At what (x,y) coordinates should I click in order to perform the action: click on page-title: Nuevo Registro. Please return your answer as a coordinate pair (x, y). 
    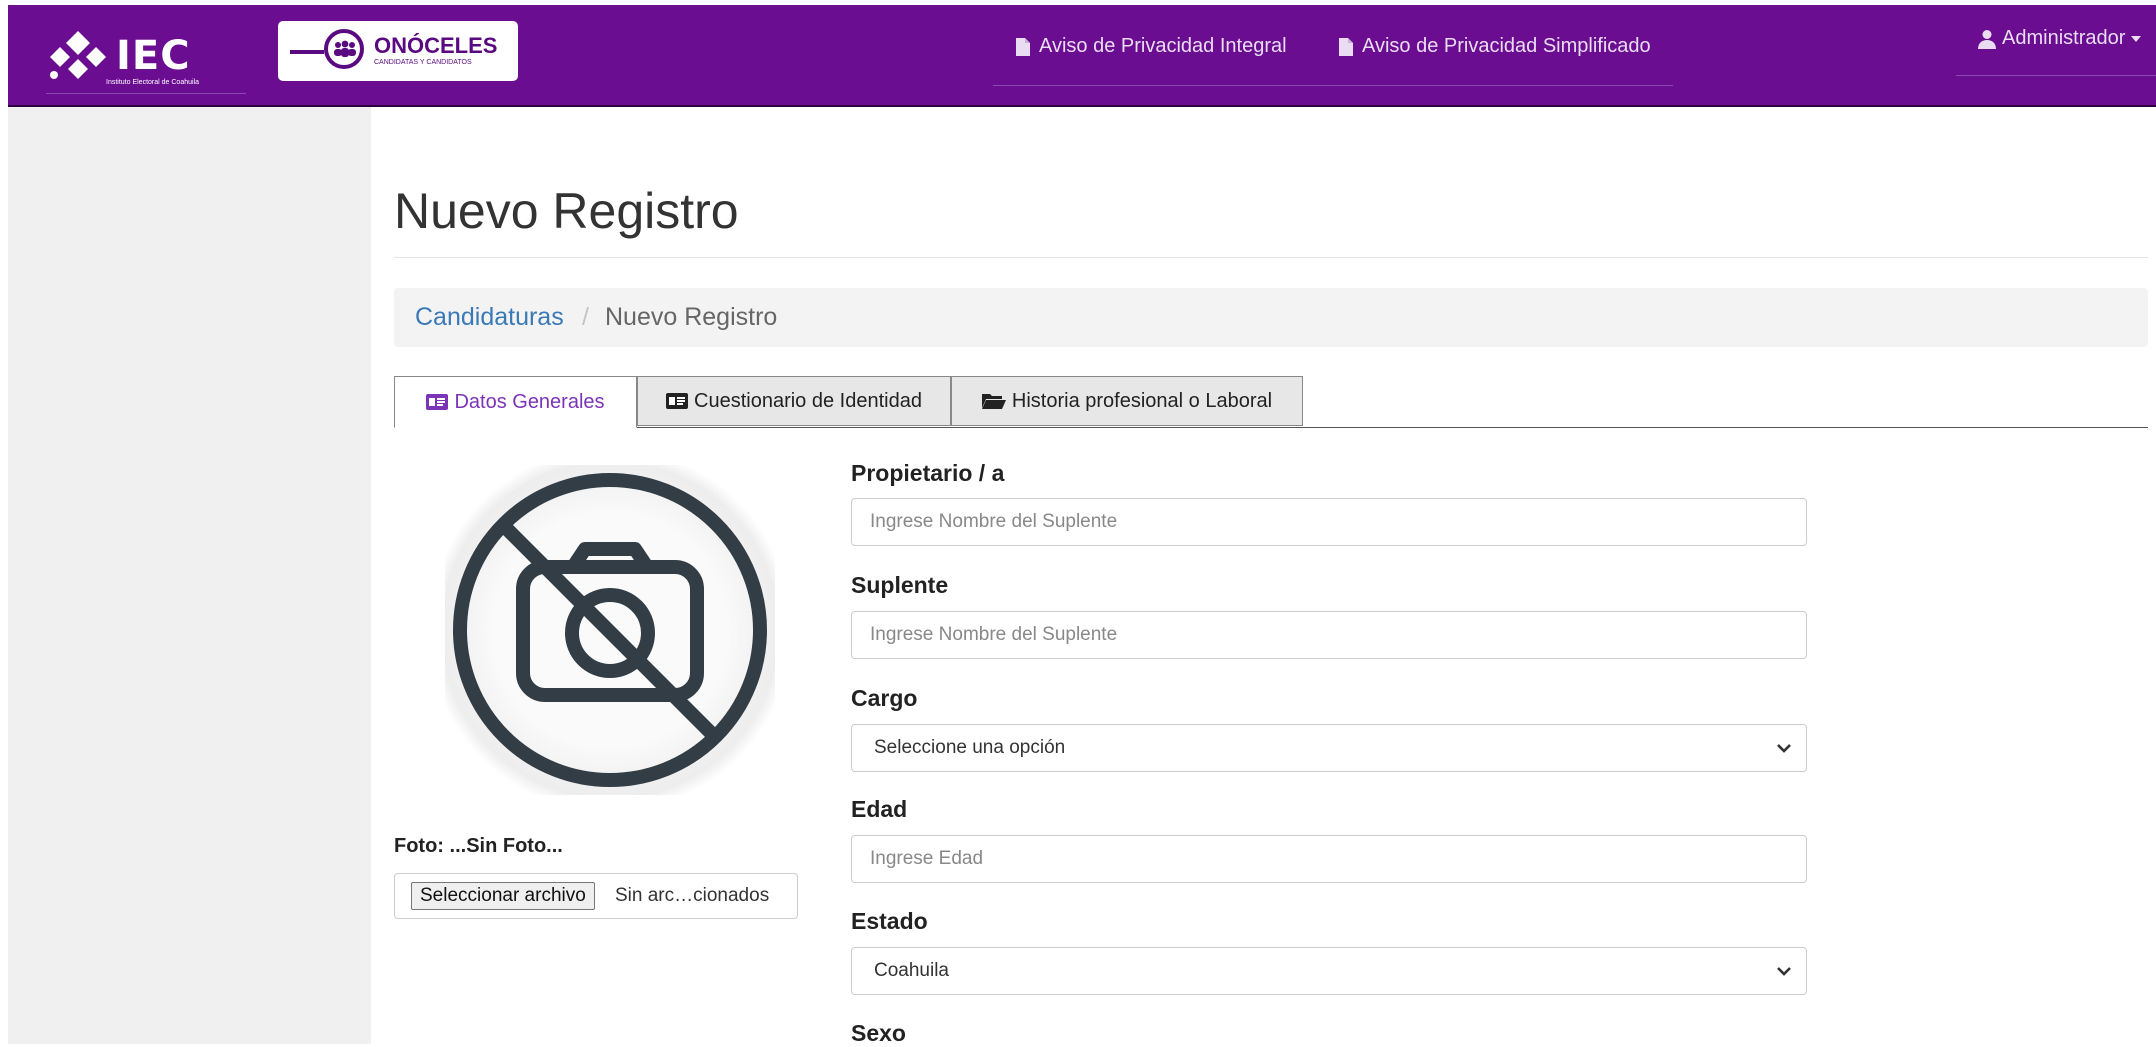
    Looking at the image, I should click on (566, 211).